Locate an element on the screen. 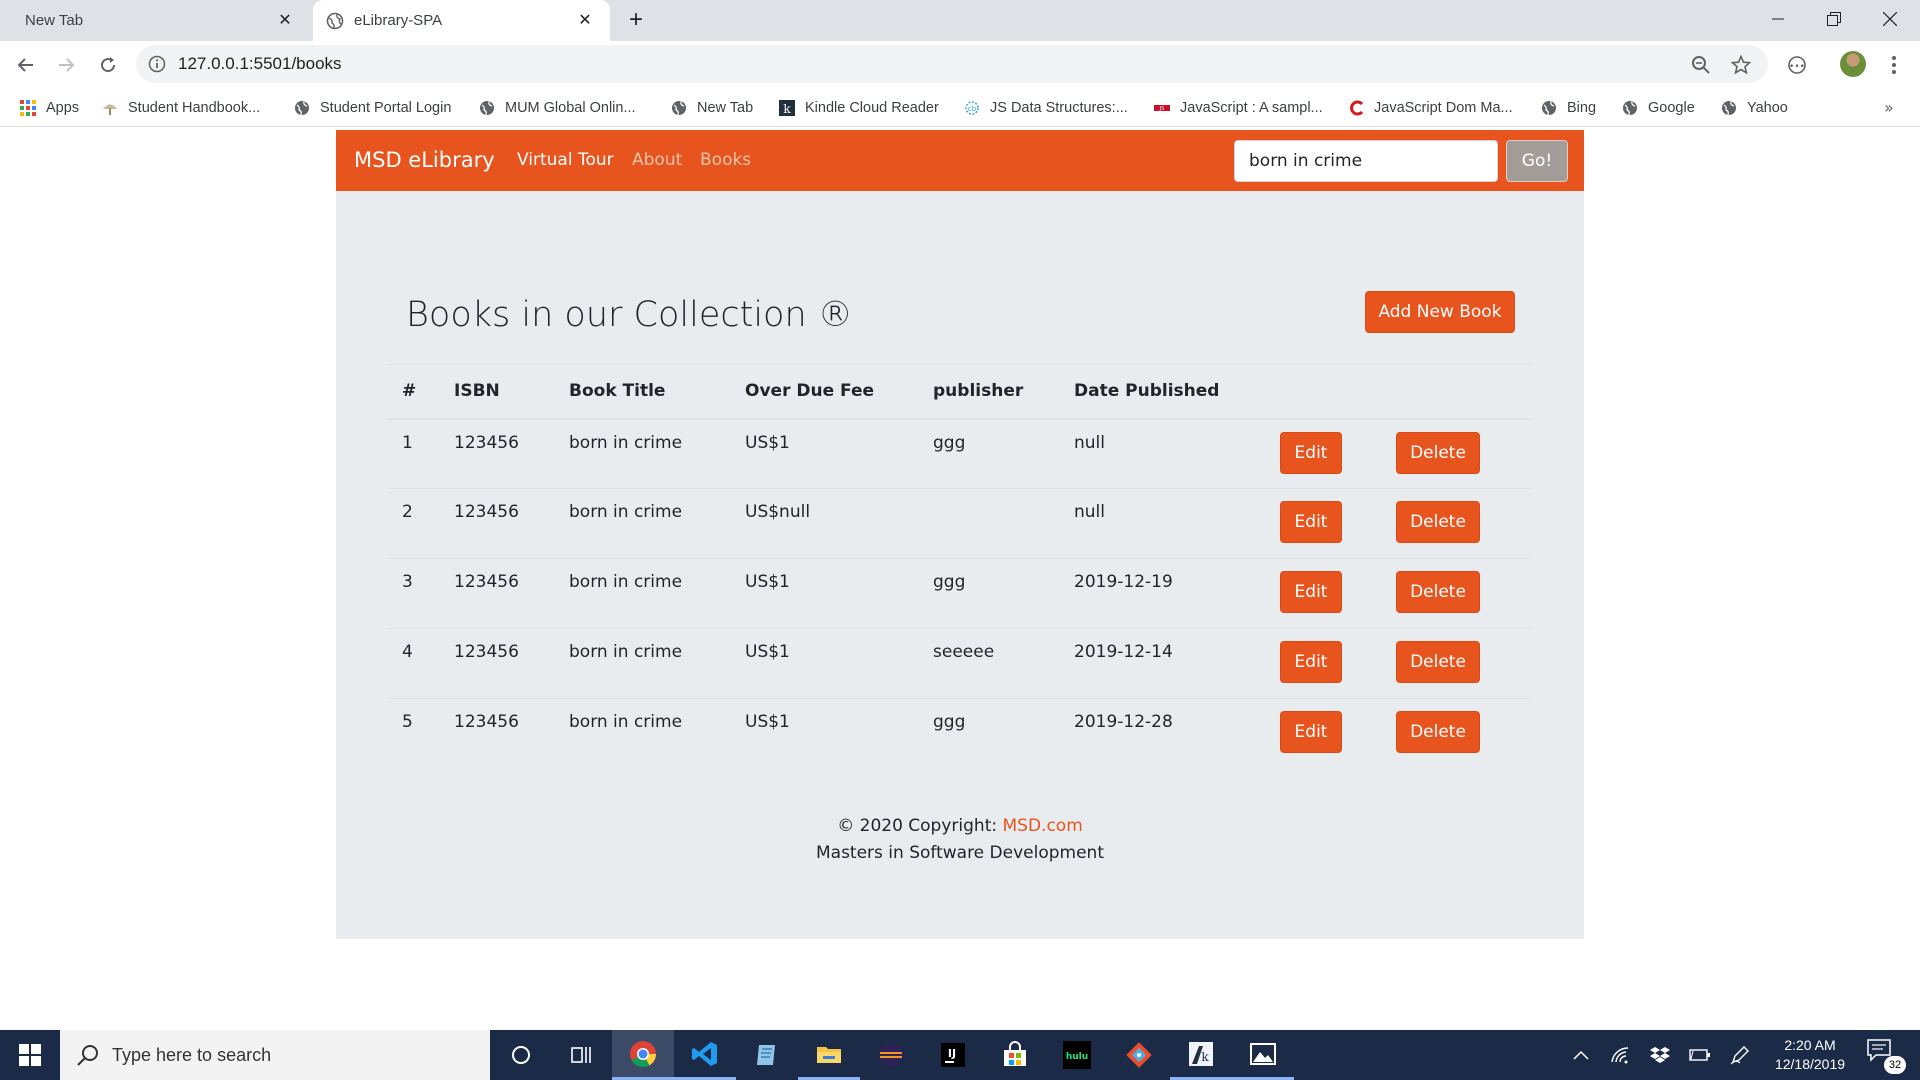 The width and height of the screenshot is (1920, 1080). kindle-icon: k is located at coordinates (1201, 1053).